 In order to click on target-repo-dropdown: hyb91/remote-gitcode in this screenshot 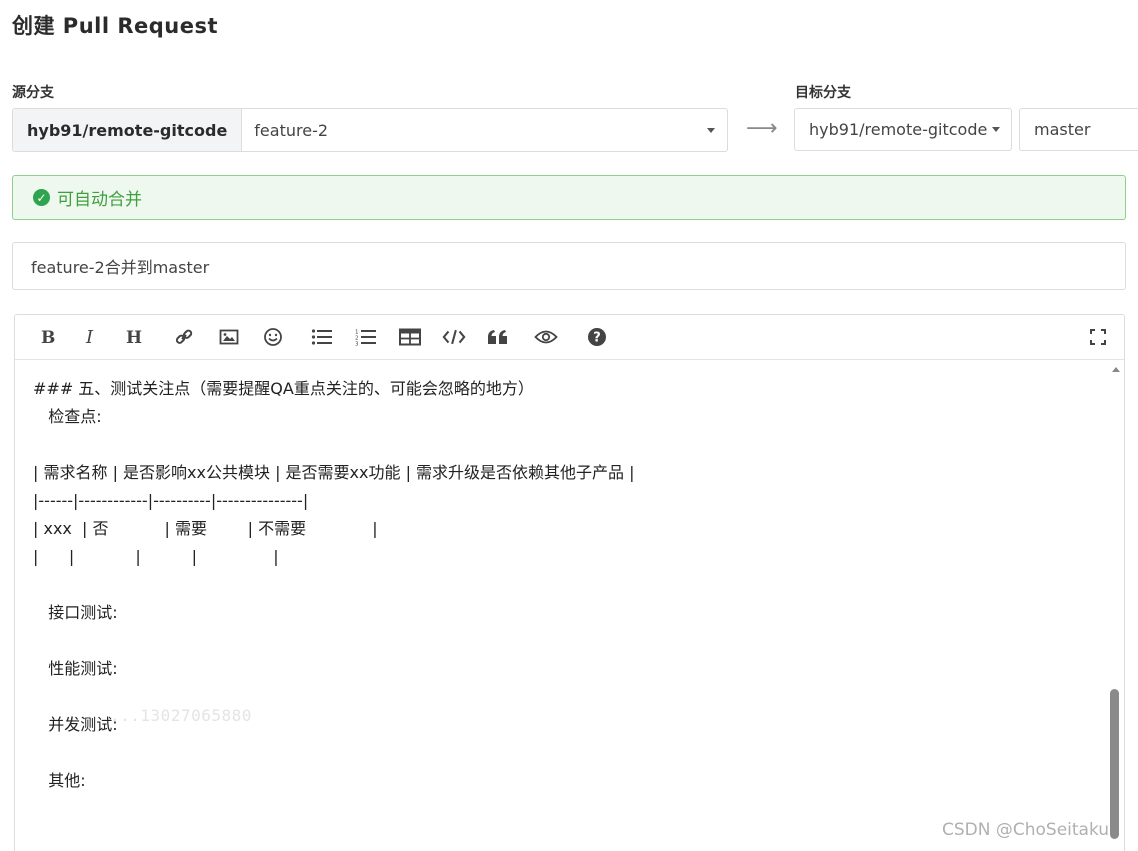, I will do `click(903, 129)`.